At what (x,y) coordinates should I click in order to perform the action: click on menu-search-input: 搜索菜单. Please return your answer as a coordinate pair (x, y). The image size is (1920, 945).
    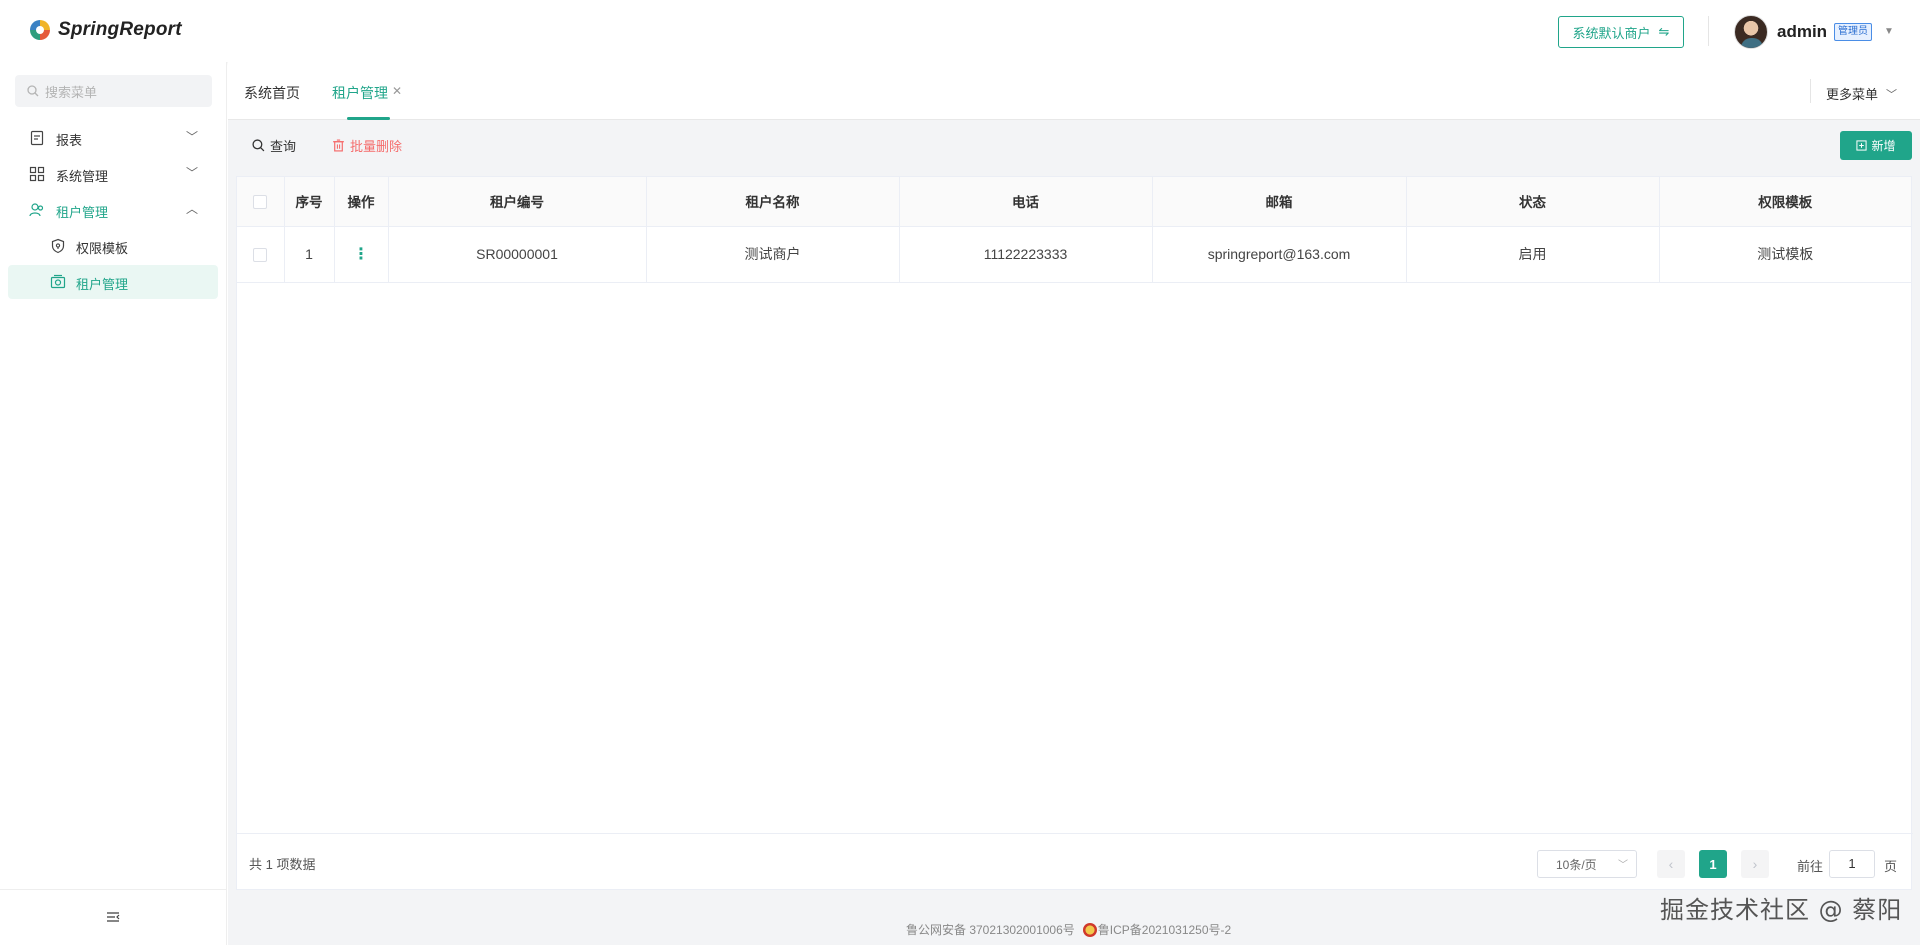
    Looking at the image, I should click on (113, 91).